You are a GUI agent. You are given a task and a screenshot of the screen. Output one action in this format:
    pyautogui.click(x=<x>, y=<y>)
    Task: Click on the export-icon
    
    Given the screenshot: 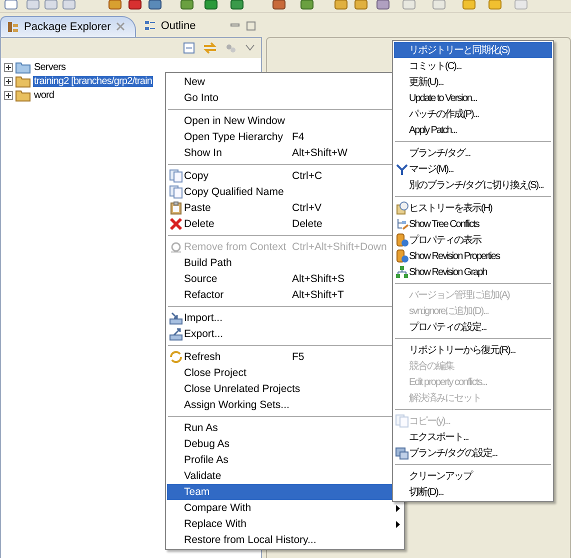 What is the action you would take?
    pyautogui.click(x=175, y=334)
    